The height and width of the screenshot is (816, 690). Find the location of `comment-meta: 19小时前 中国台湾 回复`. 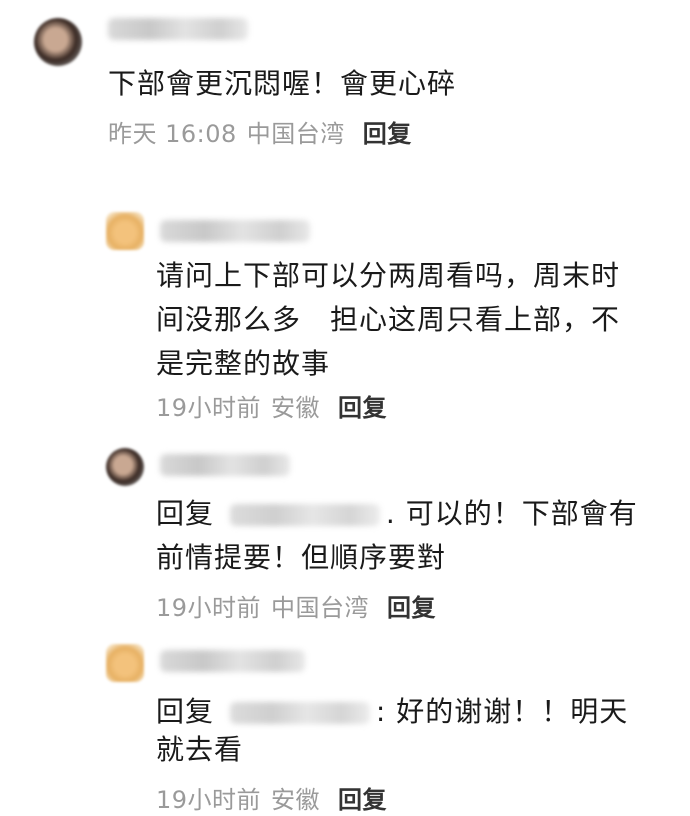

comment-meta: 19小时前 中国台湾 回复 is located at coordinates (296, 605).